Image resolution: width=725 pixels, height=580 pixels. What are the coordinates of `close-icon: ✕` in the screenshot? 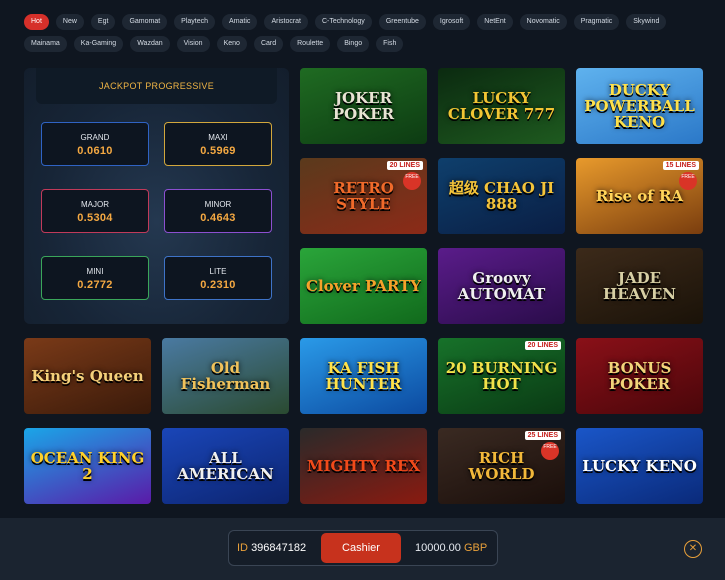 It's located at (693, 549).